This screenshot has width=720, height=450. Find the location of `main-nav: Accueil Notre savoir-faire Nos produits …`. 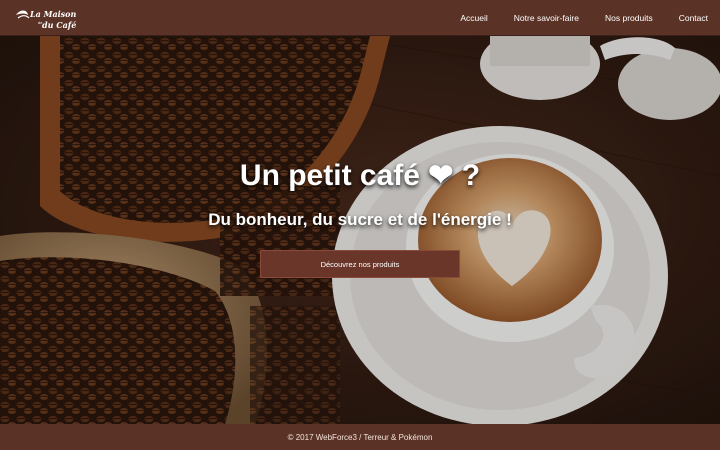

main-nav: Accueil Notre savoir-faire Nos produits … is located at coordinates (577, 18).